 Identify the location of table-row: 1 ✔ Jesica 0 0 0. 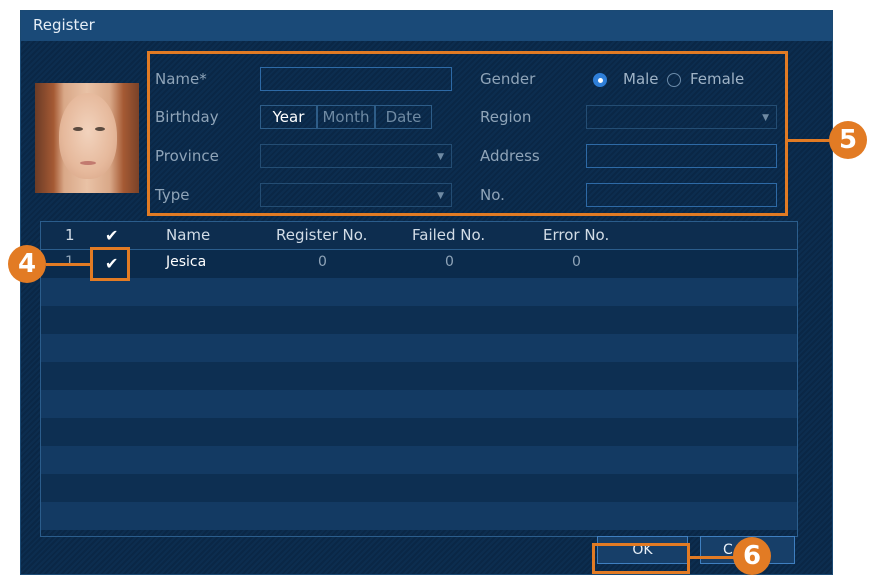
(419, 264).